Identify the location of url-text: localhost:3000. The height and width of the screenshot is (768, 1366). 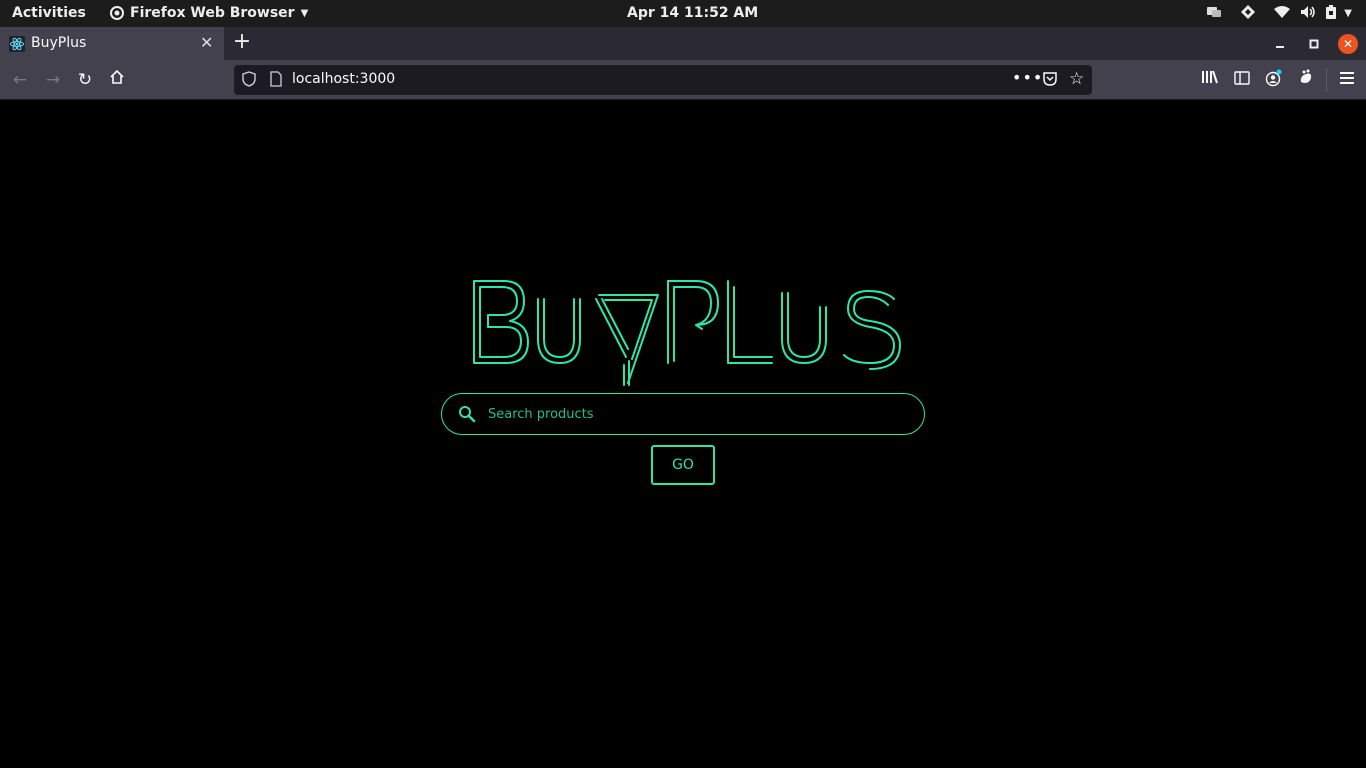
(343, 79).